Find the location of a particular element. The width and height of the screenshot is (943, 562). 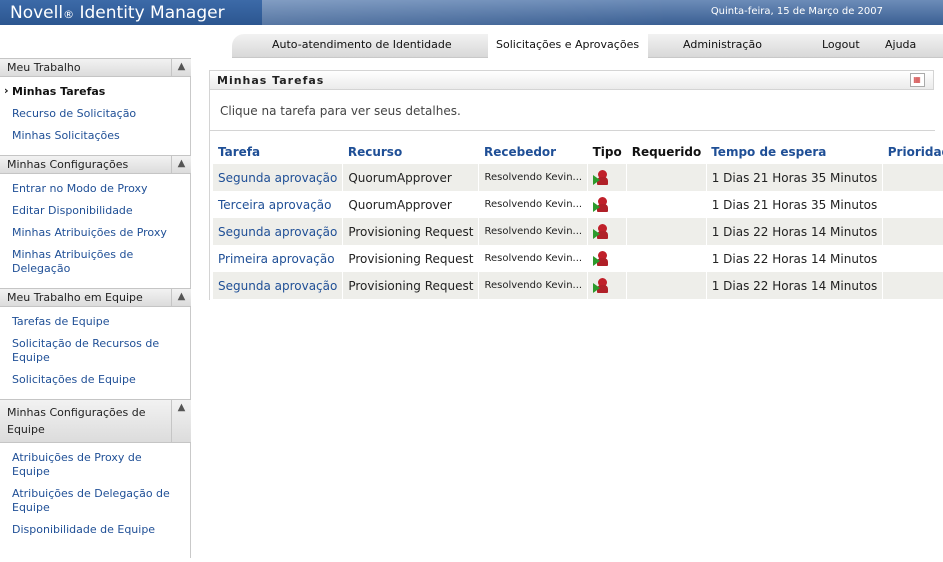

sidebar-section-my-settings: Minhas Configurações ▲ is located at coordinates (95, 164).